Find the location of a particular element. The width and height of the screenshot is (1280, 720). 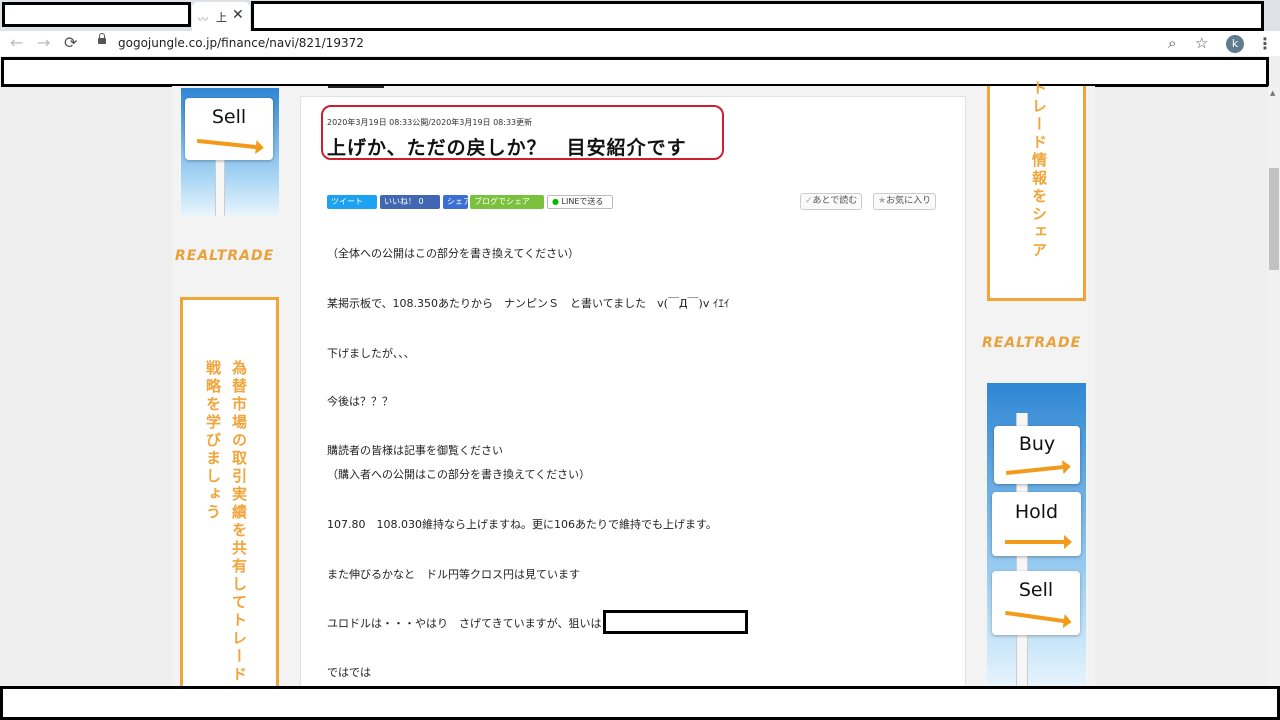

blog-share-button: ブログでシェア is located at coordinates (507, 202).